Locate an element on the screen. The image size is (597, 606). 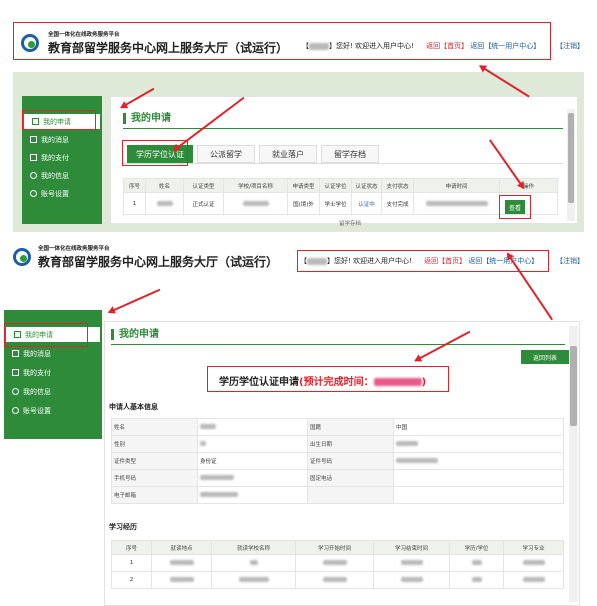
table-row: 1 is located at coordinates (337, 563).